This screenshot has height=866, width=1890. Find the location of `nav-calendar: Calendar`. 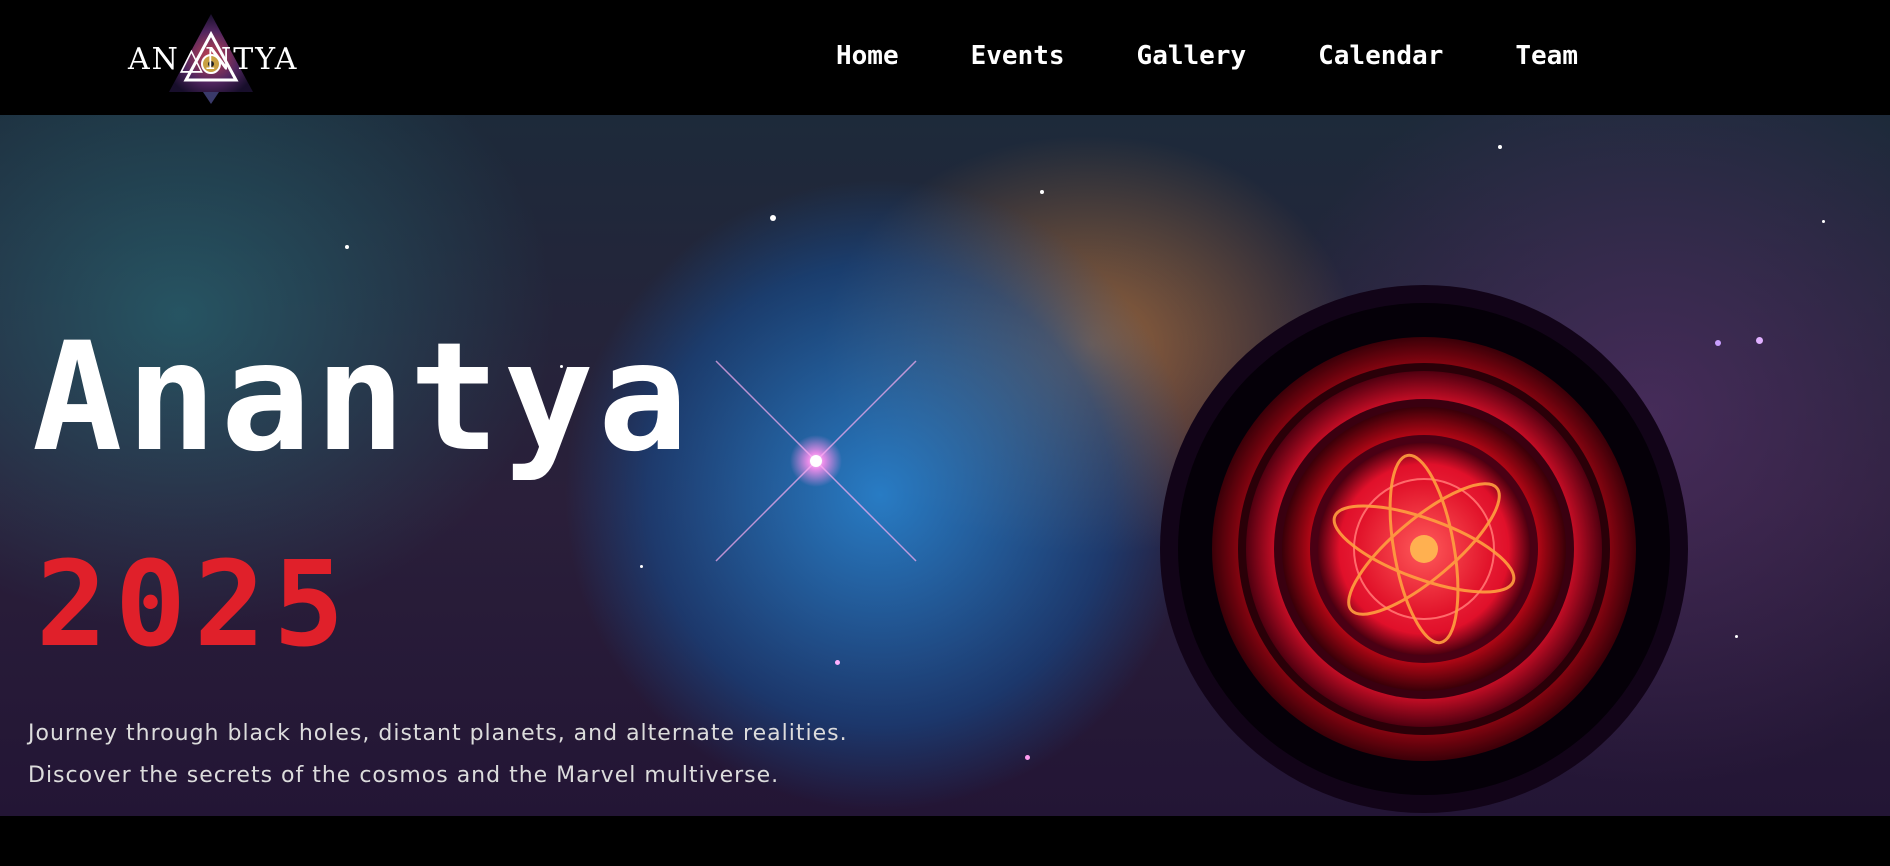

nav-calendar: Calendar is located at coordinates (1380, 56).